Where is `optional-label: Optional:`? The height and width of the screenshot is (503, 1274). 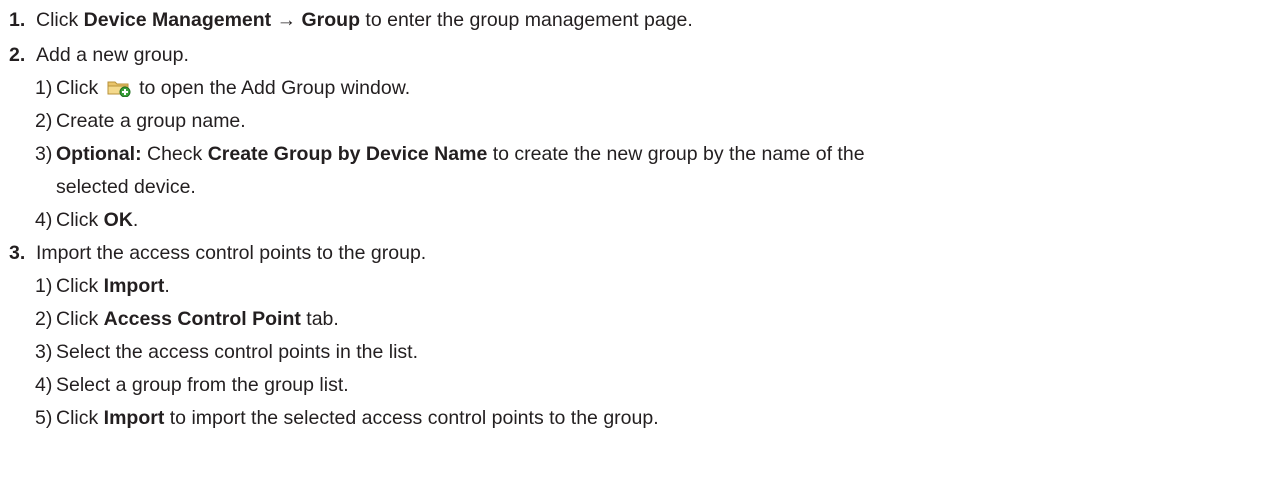
optional-label: Optional: is located at coordinates (99, 154).